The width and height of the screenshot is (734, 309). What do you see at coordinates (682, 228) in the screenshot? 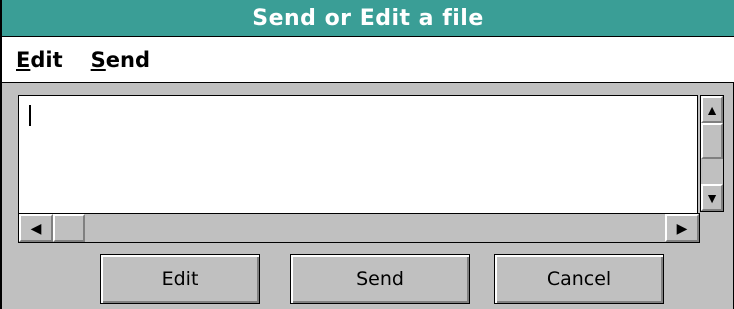
I see `right-arrow-icon: ▶` at bounding box center [682, 228].